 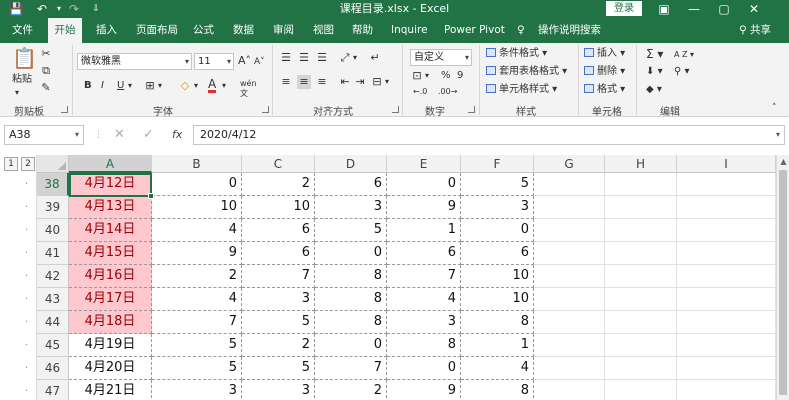 I want to click on cell-c45: 2, so click(x=278, y=345).